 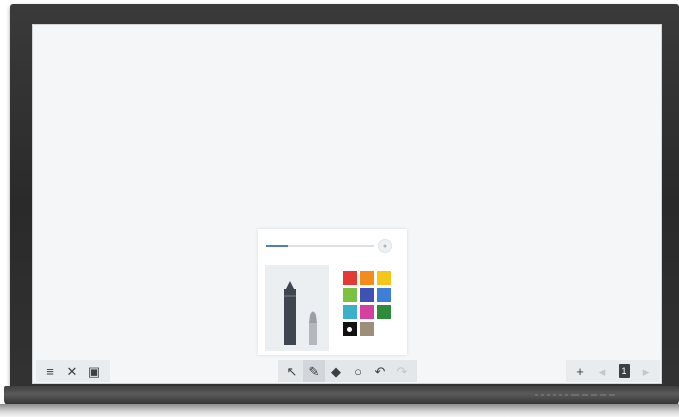 What do you see at coordinates (300, 313) in the screenshot?
I see `pen-type-icons` at bounding box center [300, 313].